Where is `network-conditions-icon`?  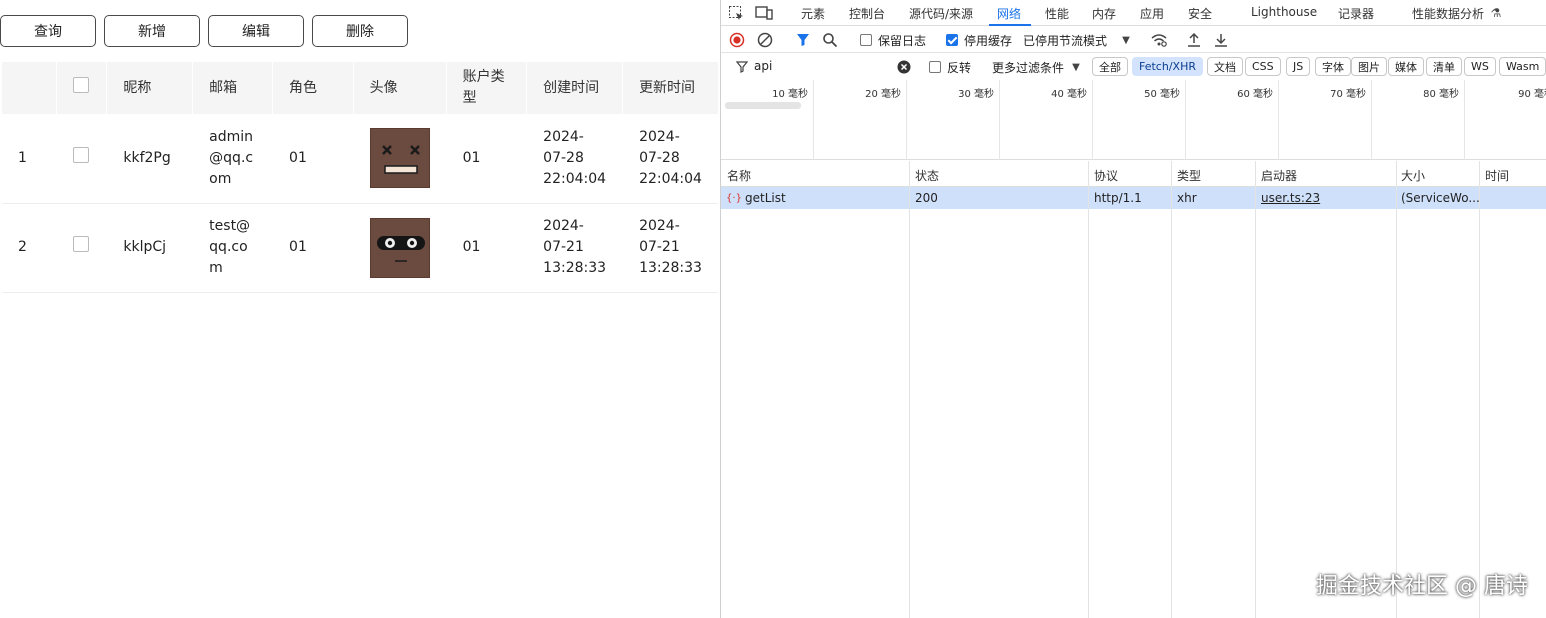
network-conditions-icon is located at coordinates (1159, 40).